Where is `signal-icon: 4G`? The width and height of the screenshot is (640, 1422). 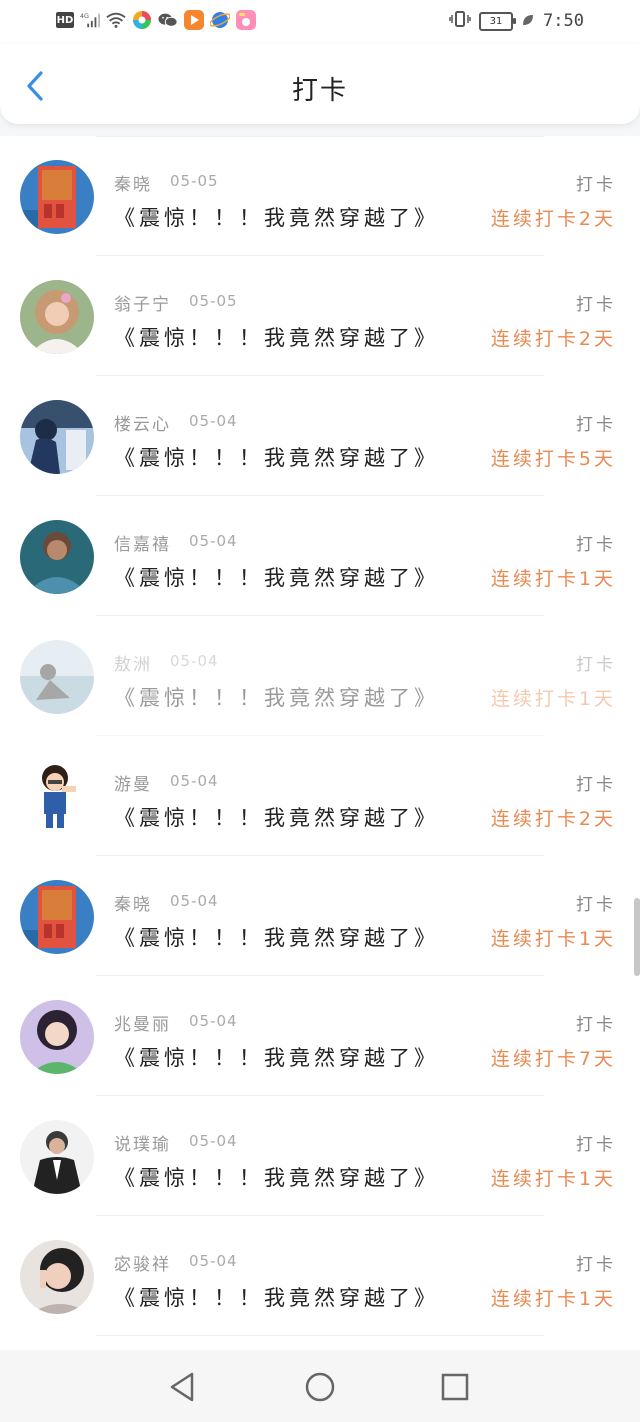
signal-icon: 4G is located at coordinates (90, 20).